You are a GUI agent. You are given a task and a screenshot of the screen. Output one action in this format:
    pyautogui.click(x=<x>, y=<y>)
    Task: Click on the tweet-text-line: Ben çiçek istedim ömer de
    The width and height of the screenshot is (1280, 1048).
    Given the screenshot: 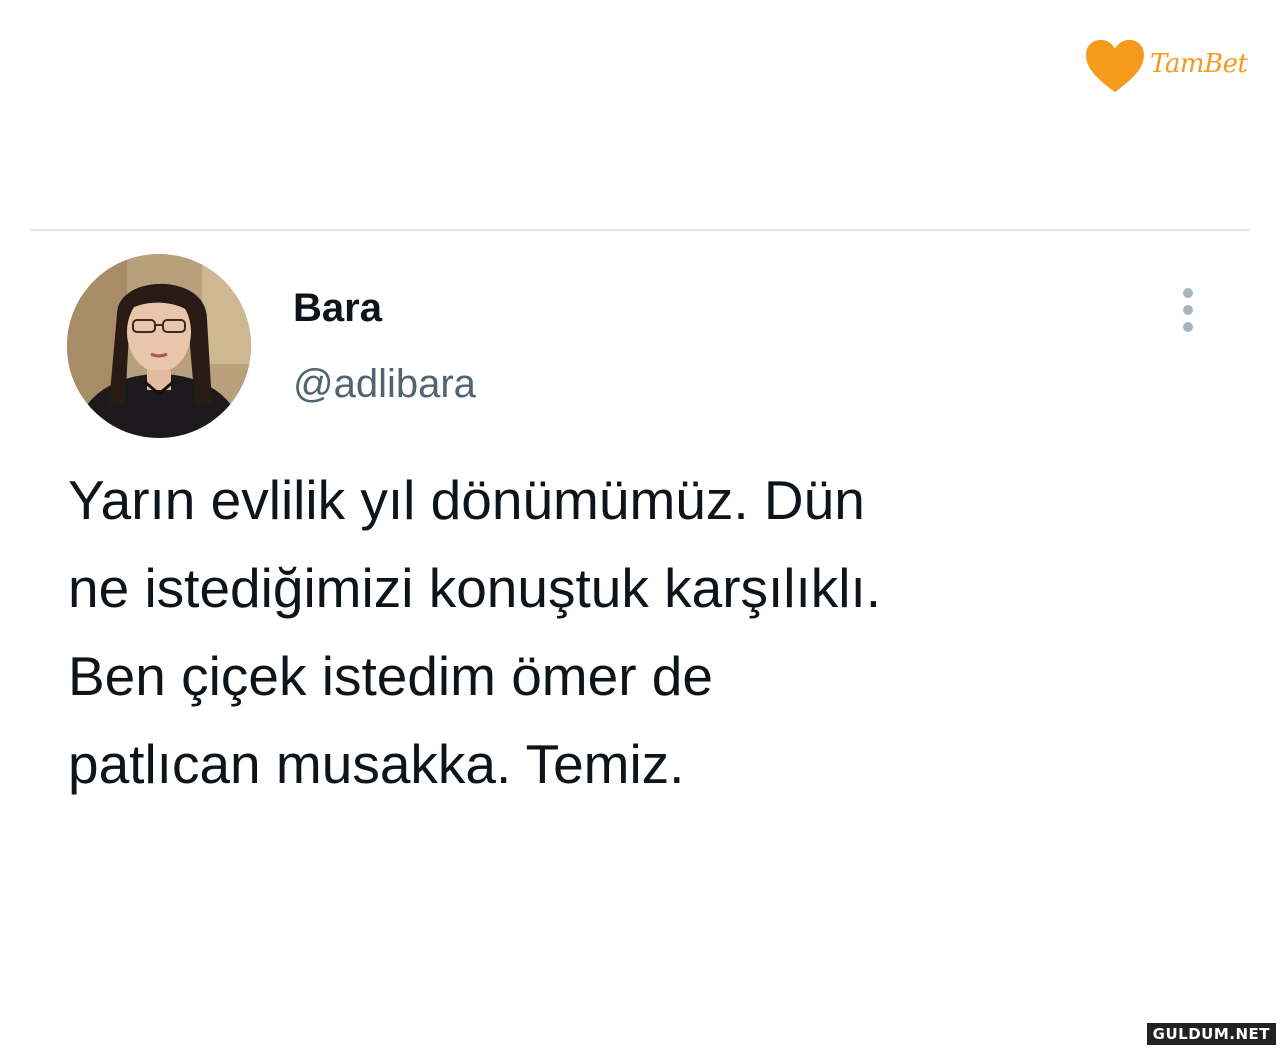 What is the action you would take?
    pyautogui.click(x=390, y=676)
    